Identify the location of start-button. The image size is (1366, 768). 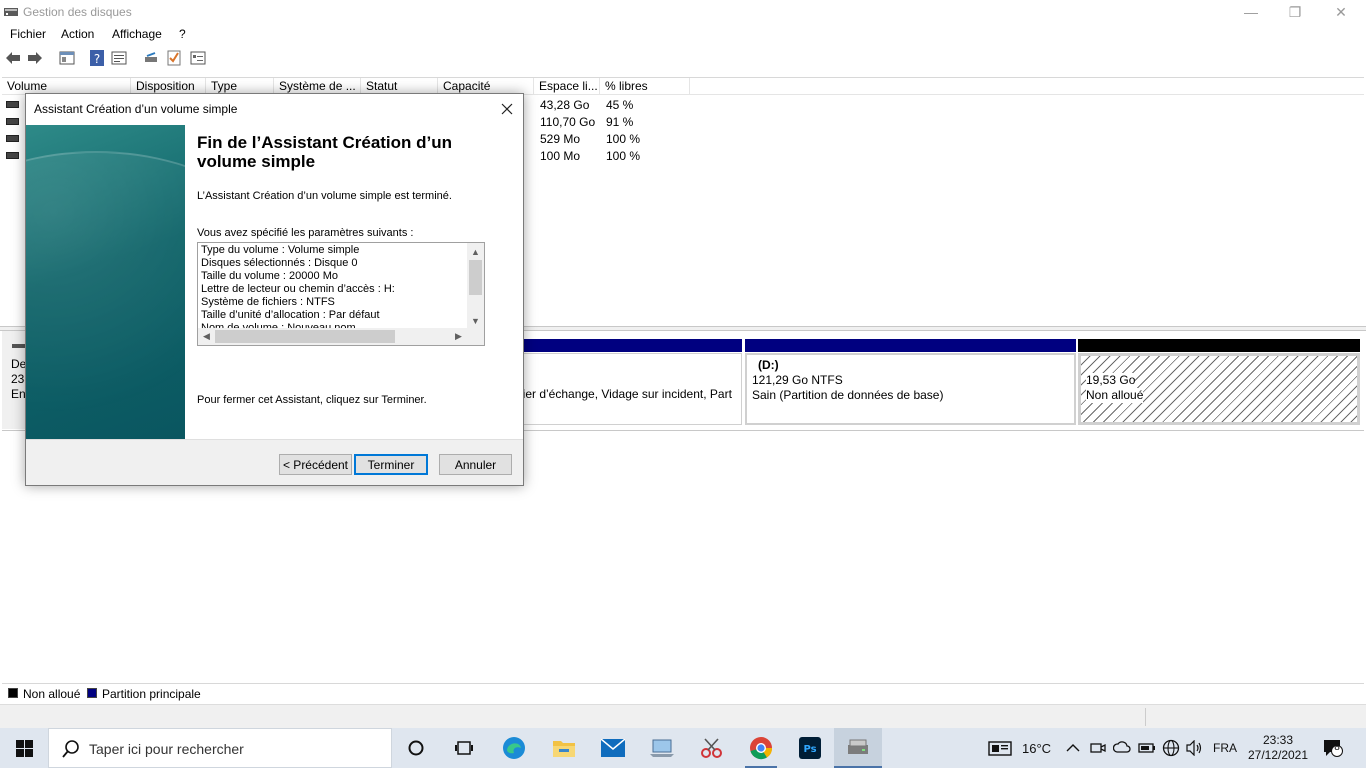
(24, 748).